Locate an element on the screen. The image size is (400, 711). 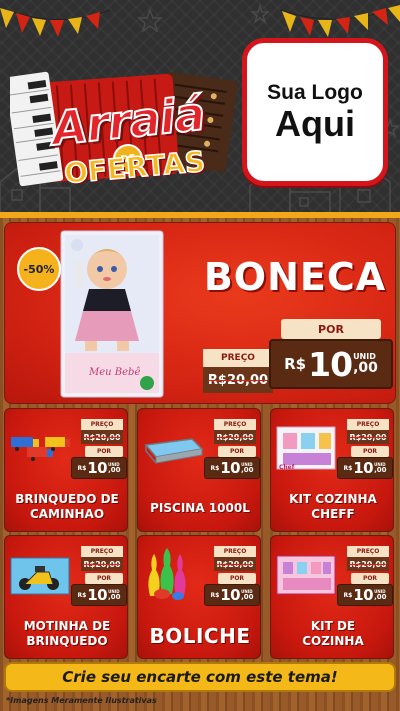
doll-box-image: Meu Bebê is located at coordinates (112, 314).